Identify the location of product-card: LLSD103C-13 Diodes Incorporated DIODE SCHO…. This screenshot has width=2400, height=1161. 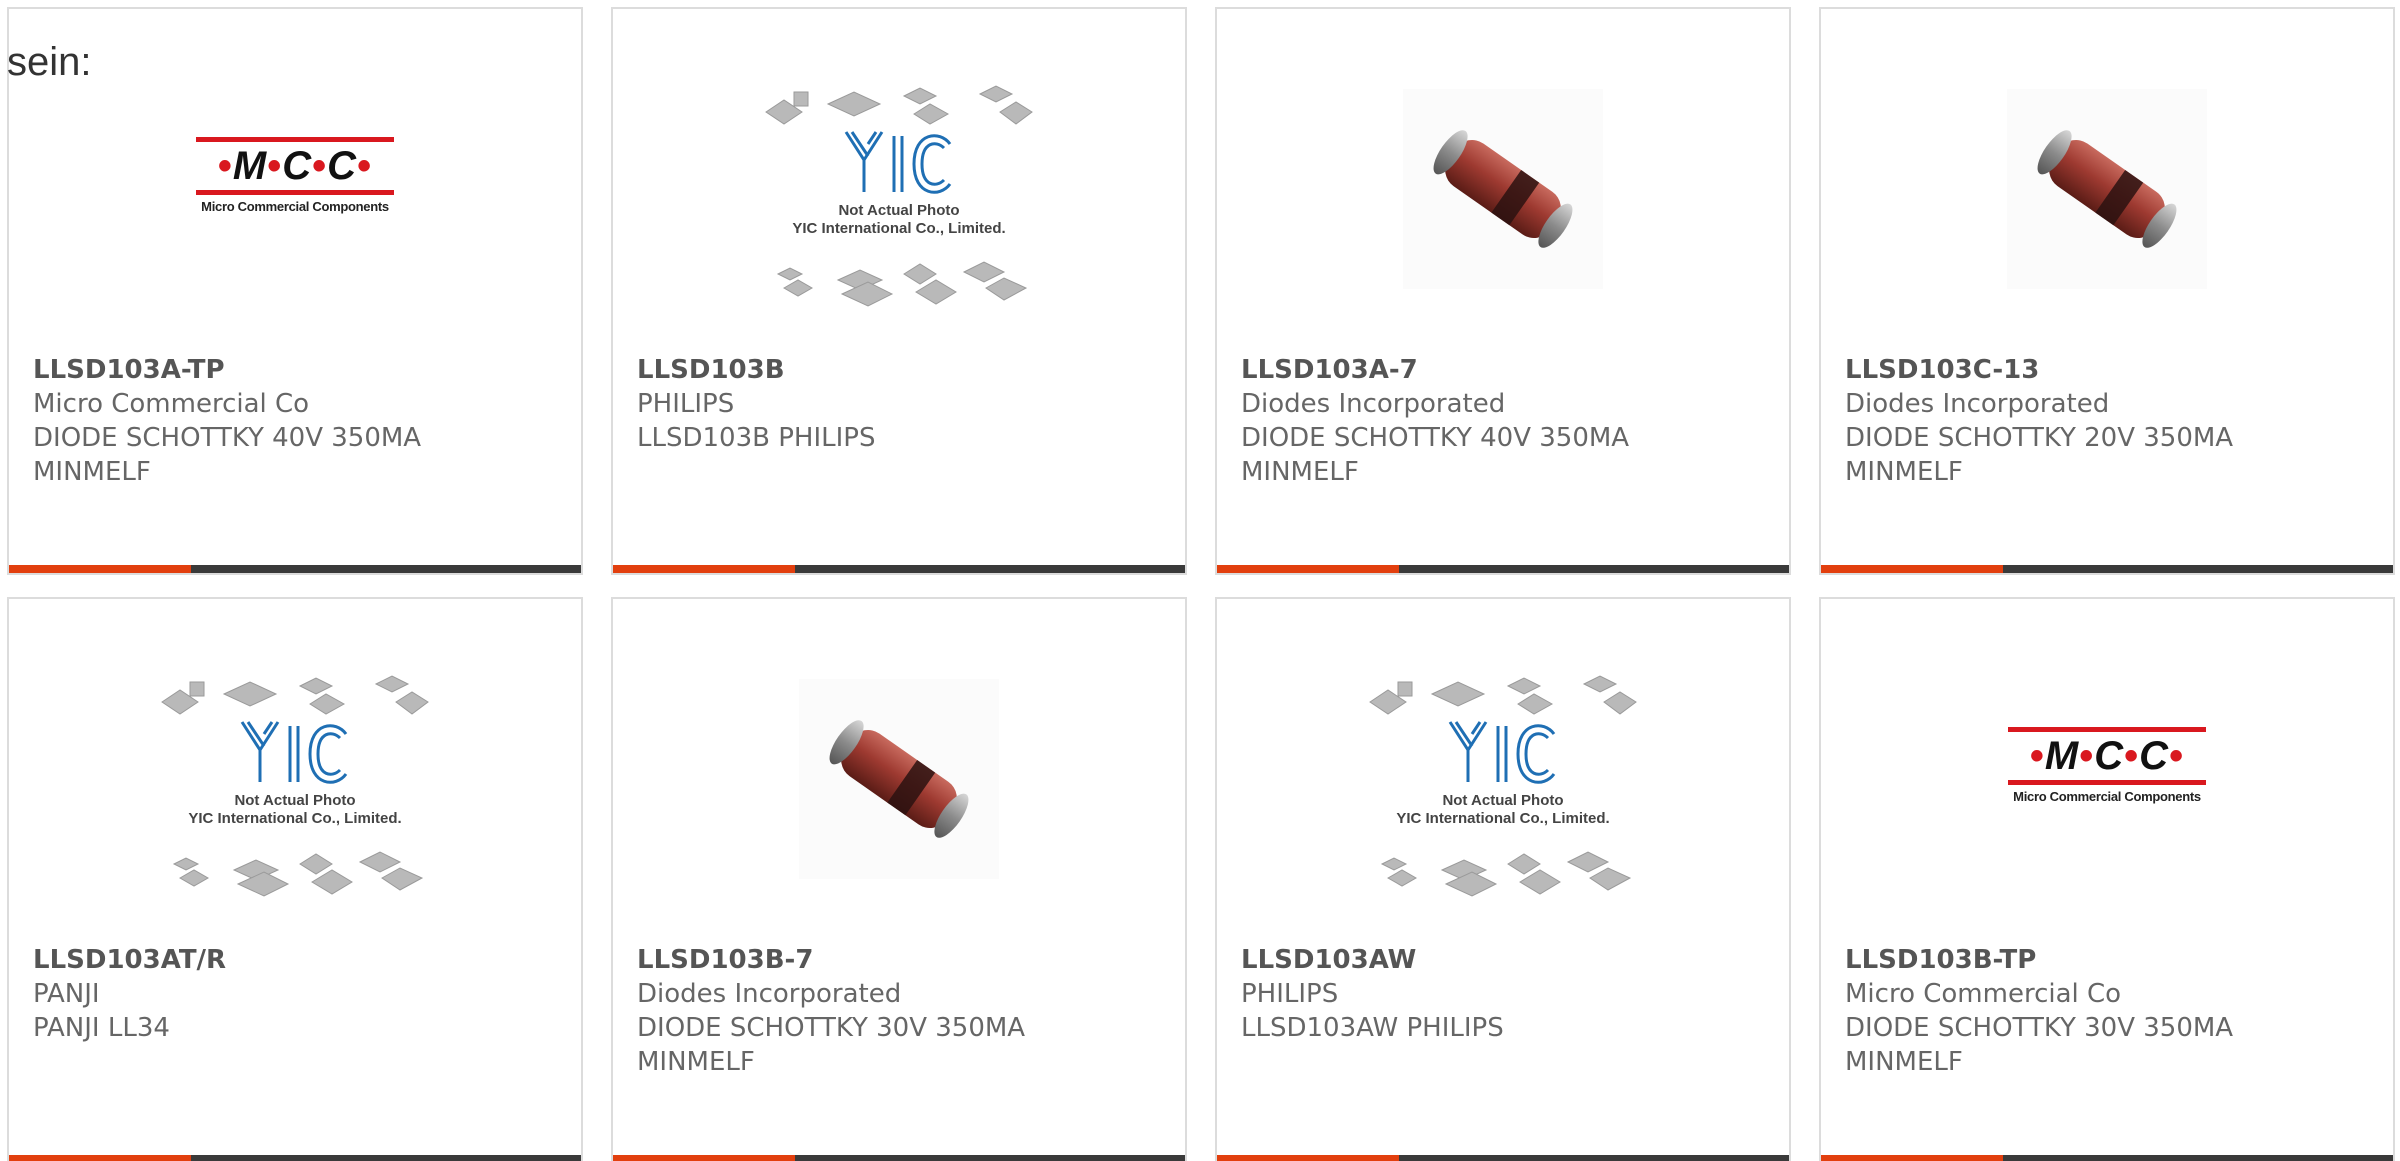
(2107, 291).